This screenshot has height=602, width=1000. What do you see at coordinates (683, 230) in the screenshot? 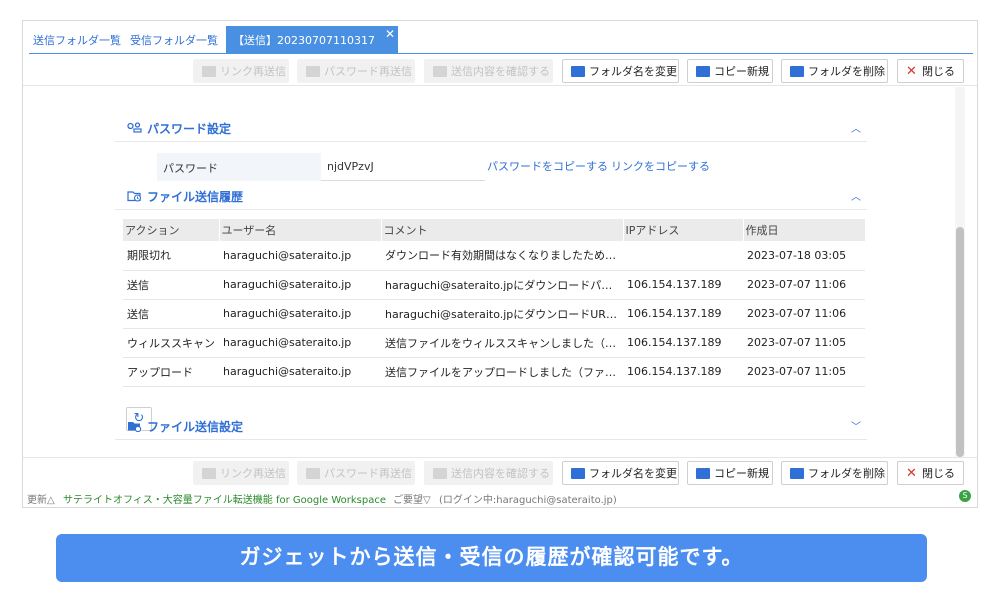
I see `column-header-ip: IPアドレス` at bounding box center [683, 230].